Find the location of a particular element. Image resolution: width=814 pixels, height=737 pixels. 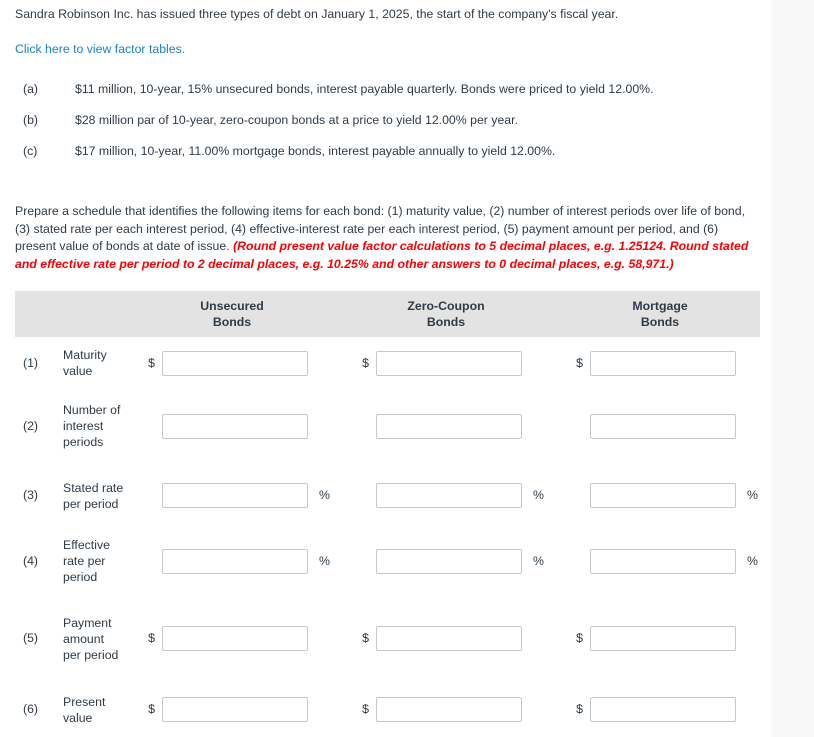

row-number: (1) is located at coordinates (31, 362).